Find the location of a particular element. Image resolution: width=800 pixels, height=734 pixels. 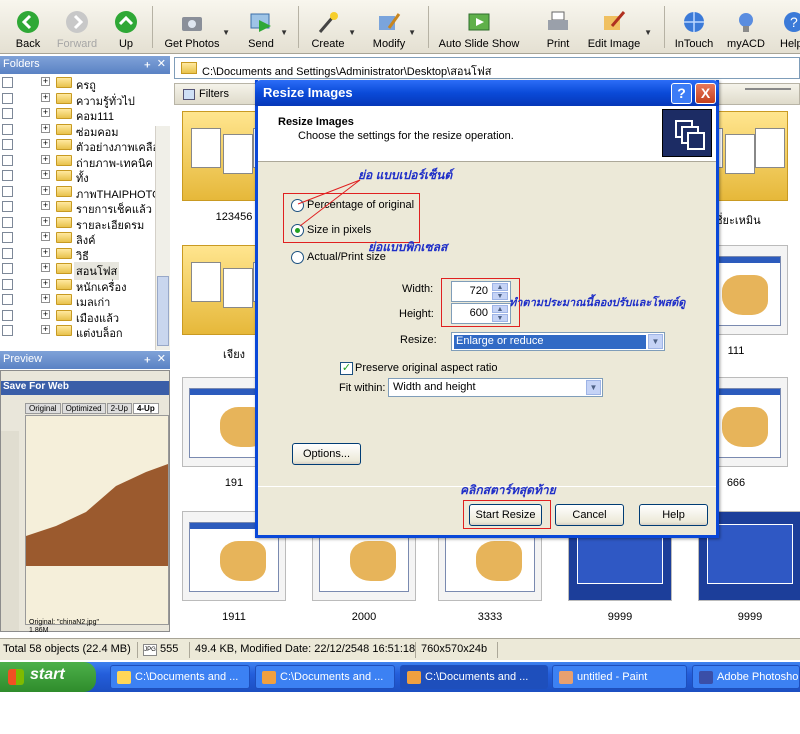

annotation-arrows is located at coordinates (329, 203).